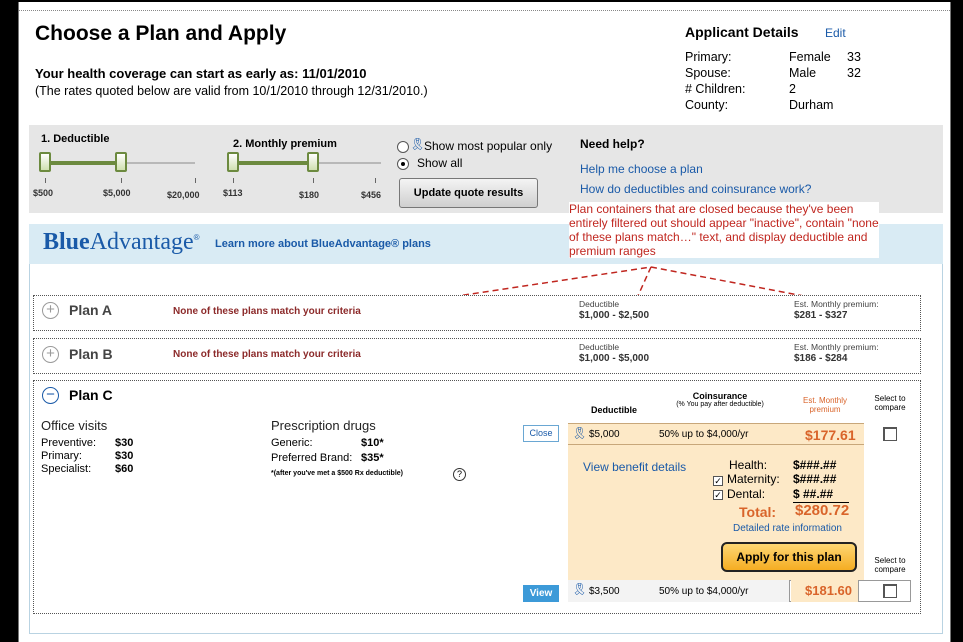  Describe the element at coordinates (61, 456) in the screenshot. I see `benefit-label: Primary:` at that location.